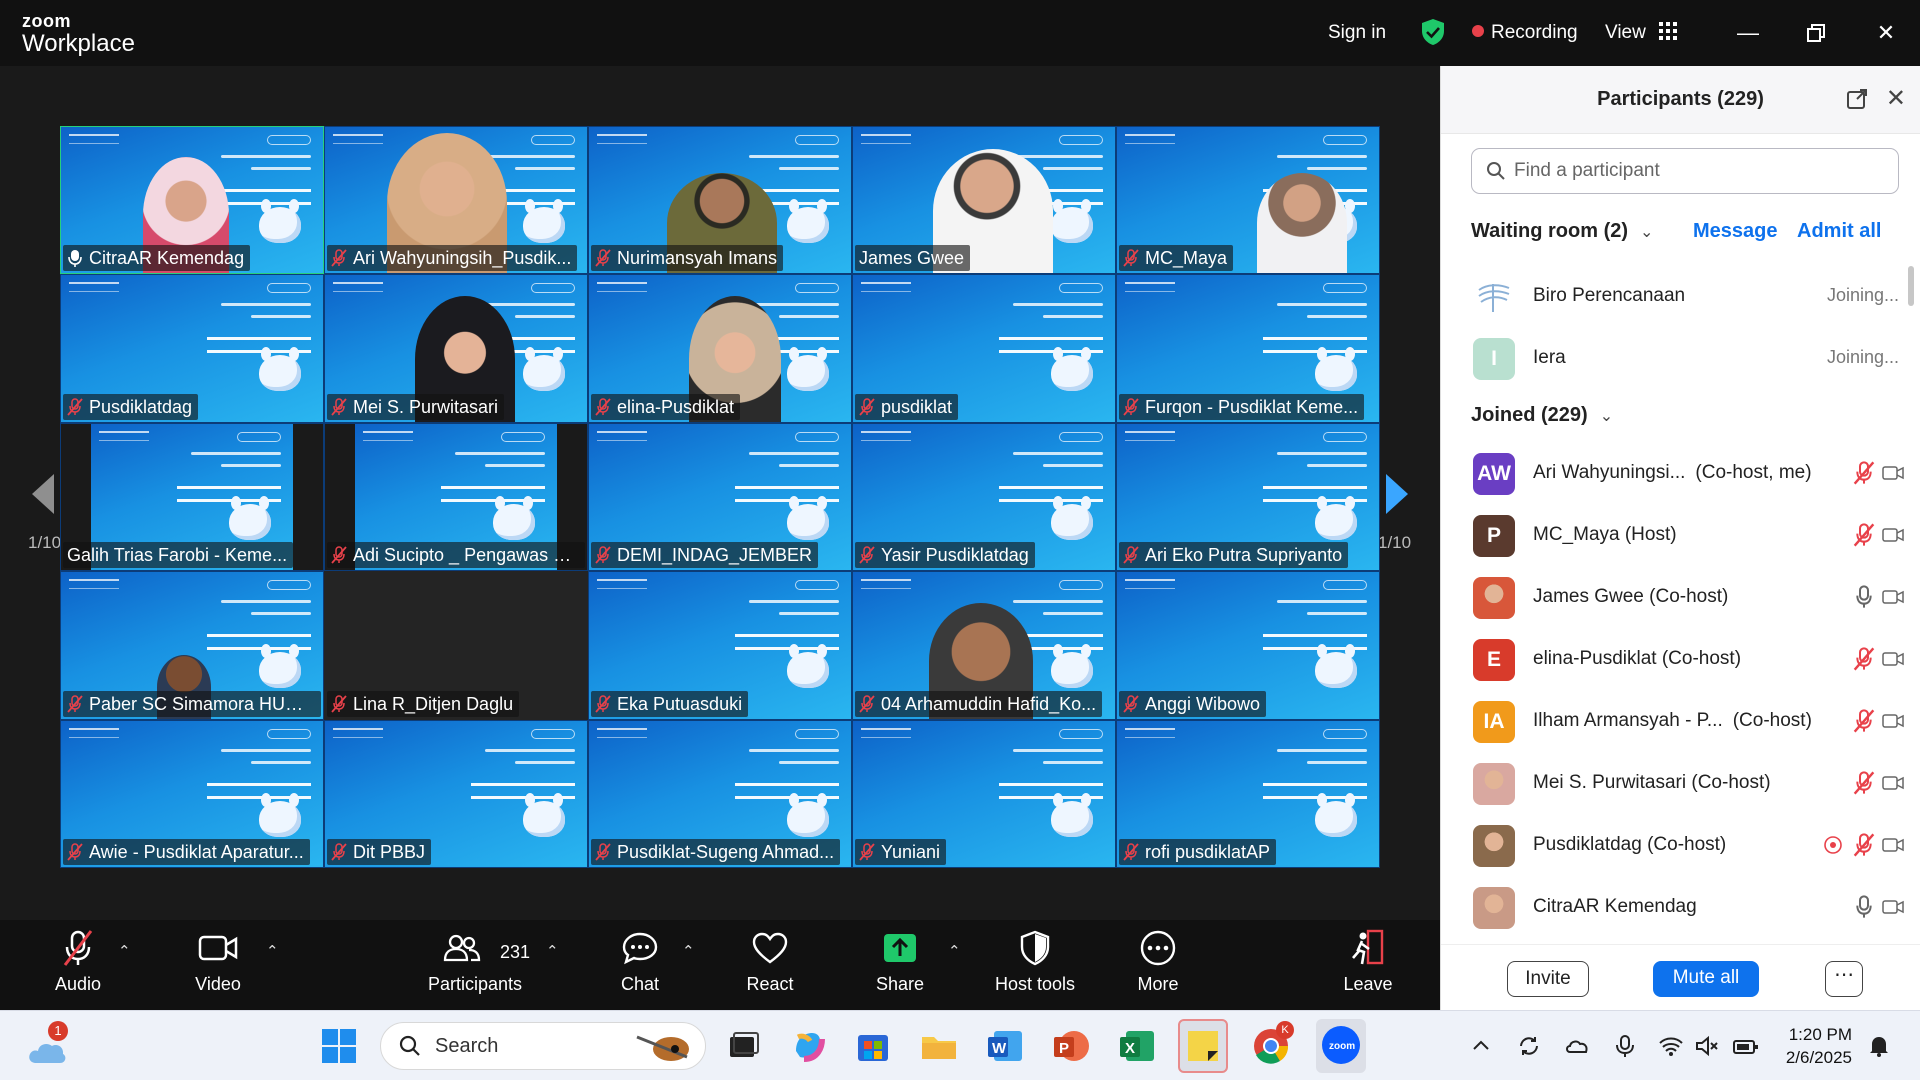 This screenshot has height=1080, width=1920. I want to click on participant-tile: Ari Eko Putra Supriyanto, so click(1248, 497).